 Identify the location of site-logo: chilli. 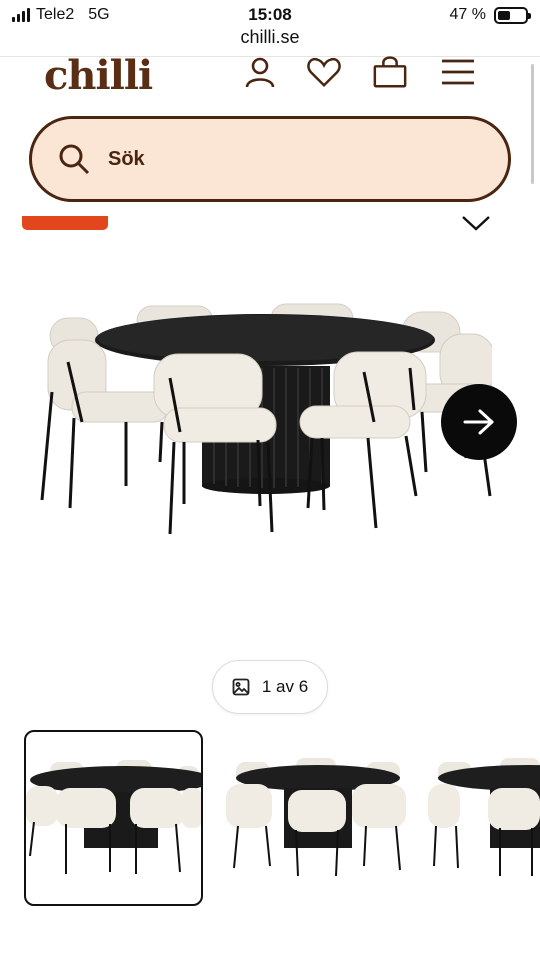
(98, 75).